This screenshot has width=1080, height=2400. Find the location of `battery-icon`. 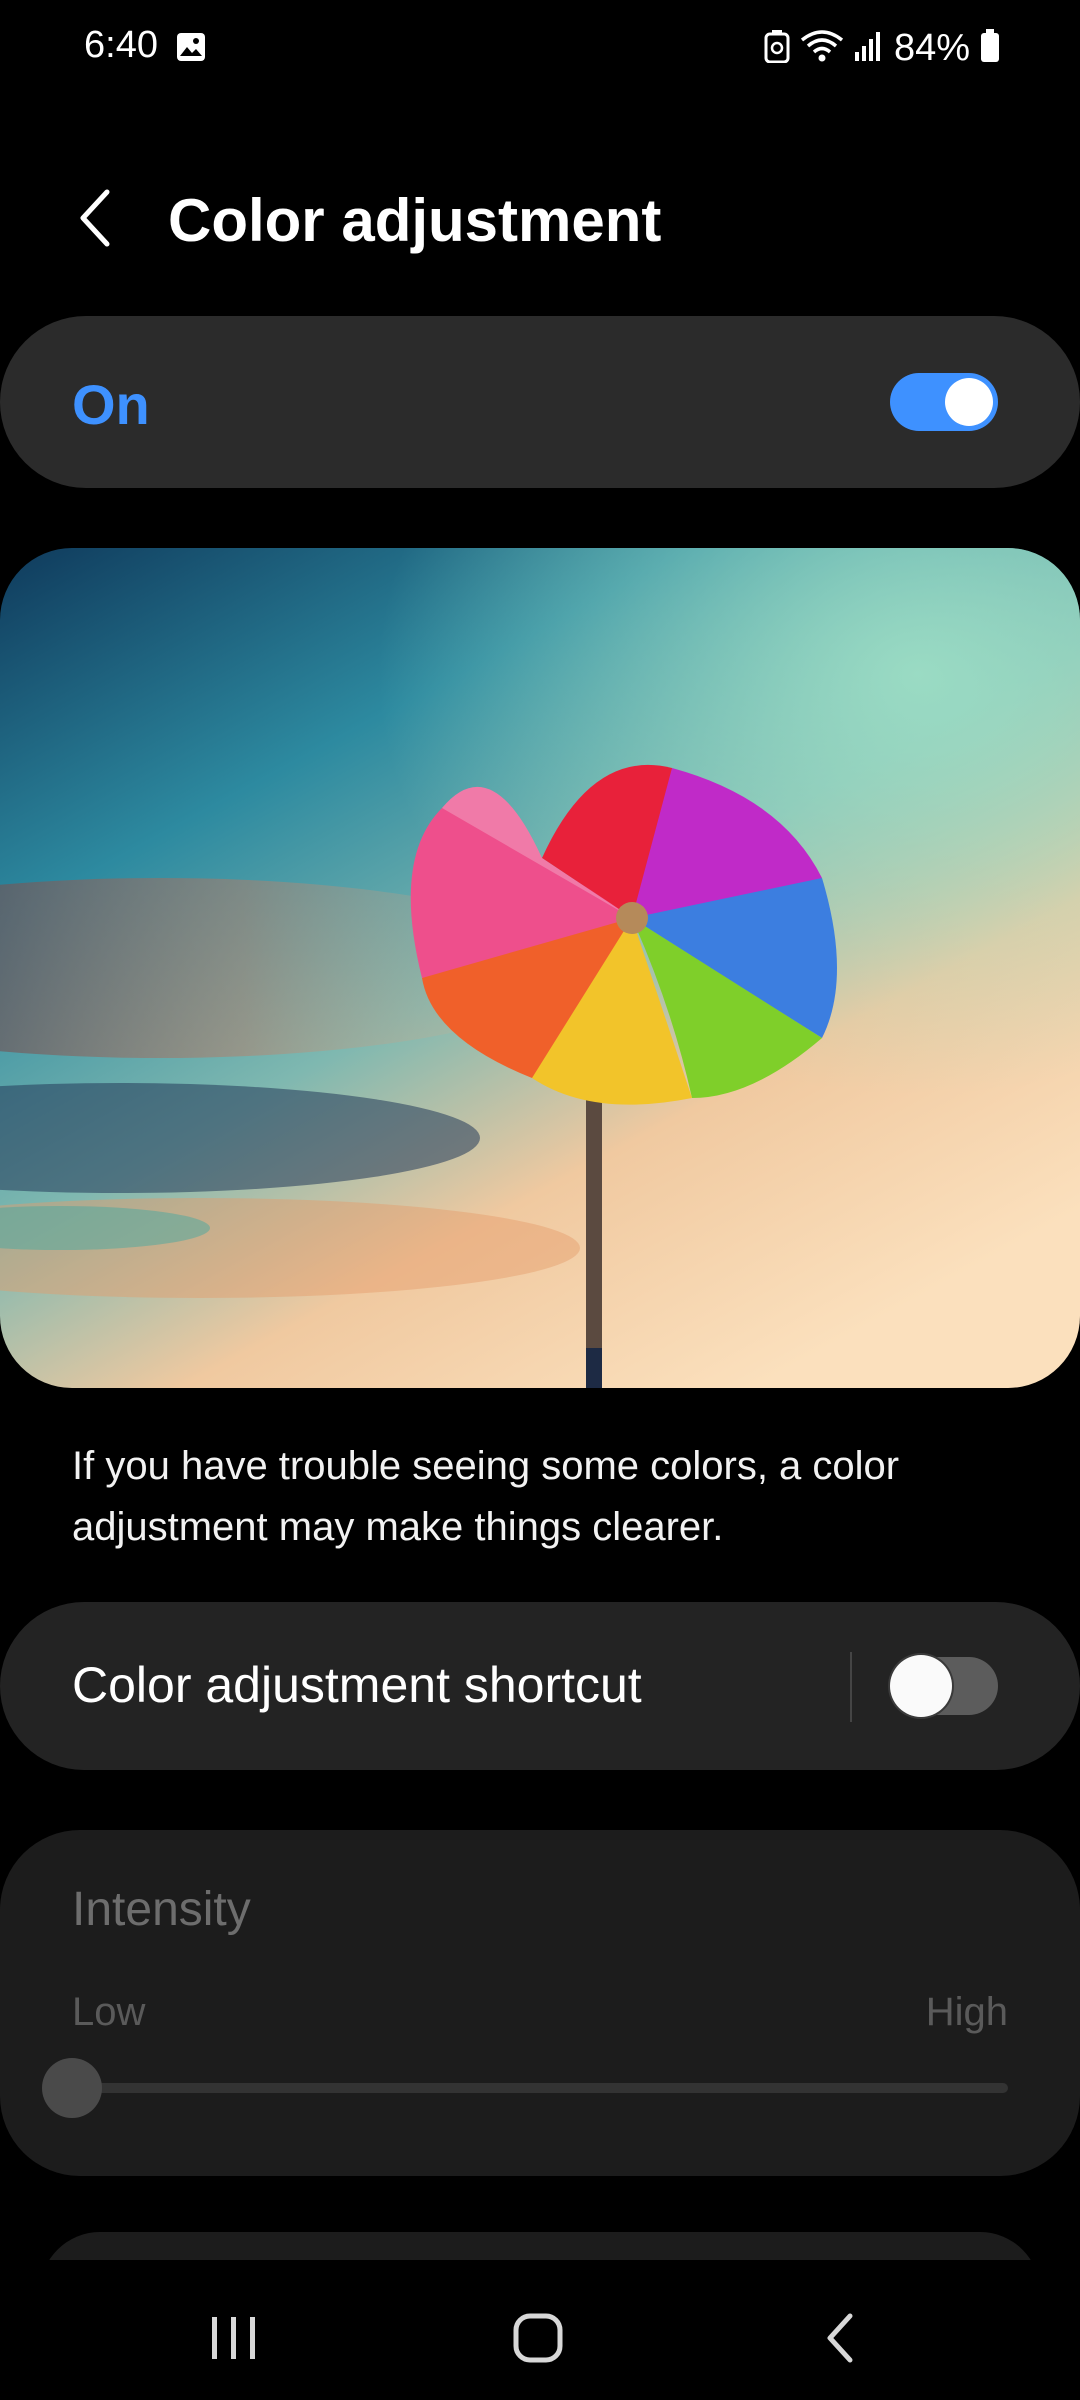

battery-icon is located at coordinates (990, 48).